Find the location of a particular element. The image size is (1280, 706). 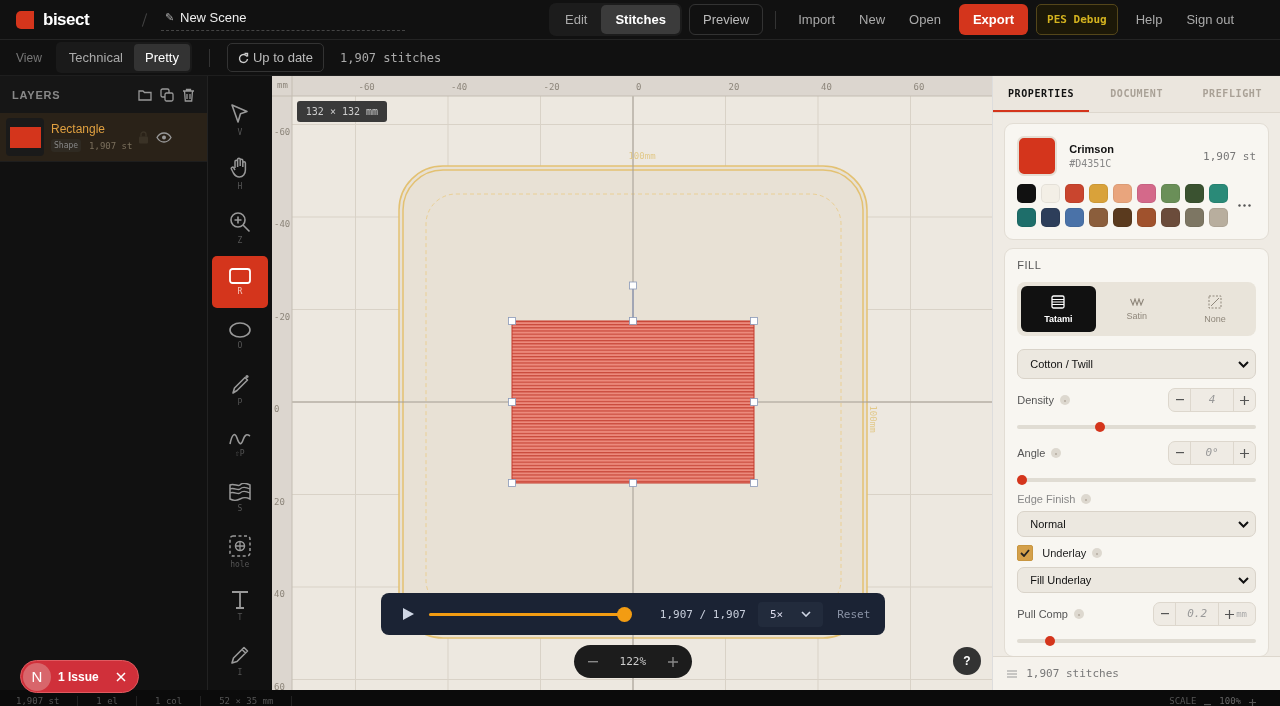

fill-type-option: Tatami is located at coordinates (1058, 309).